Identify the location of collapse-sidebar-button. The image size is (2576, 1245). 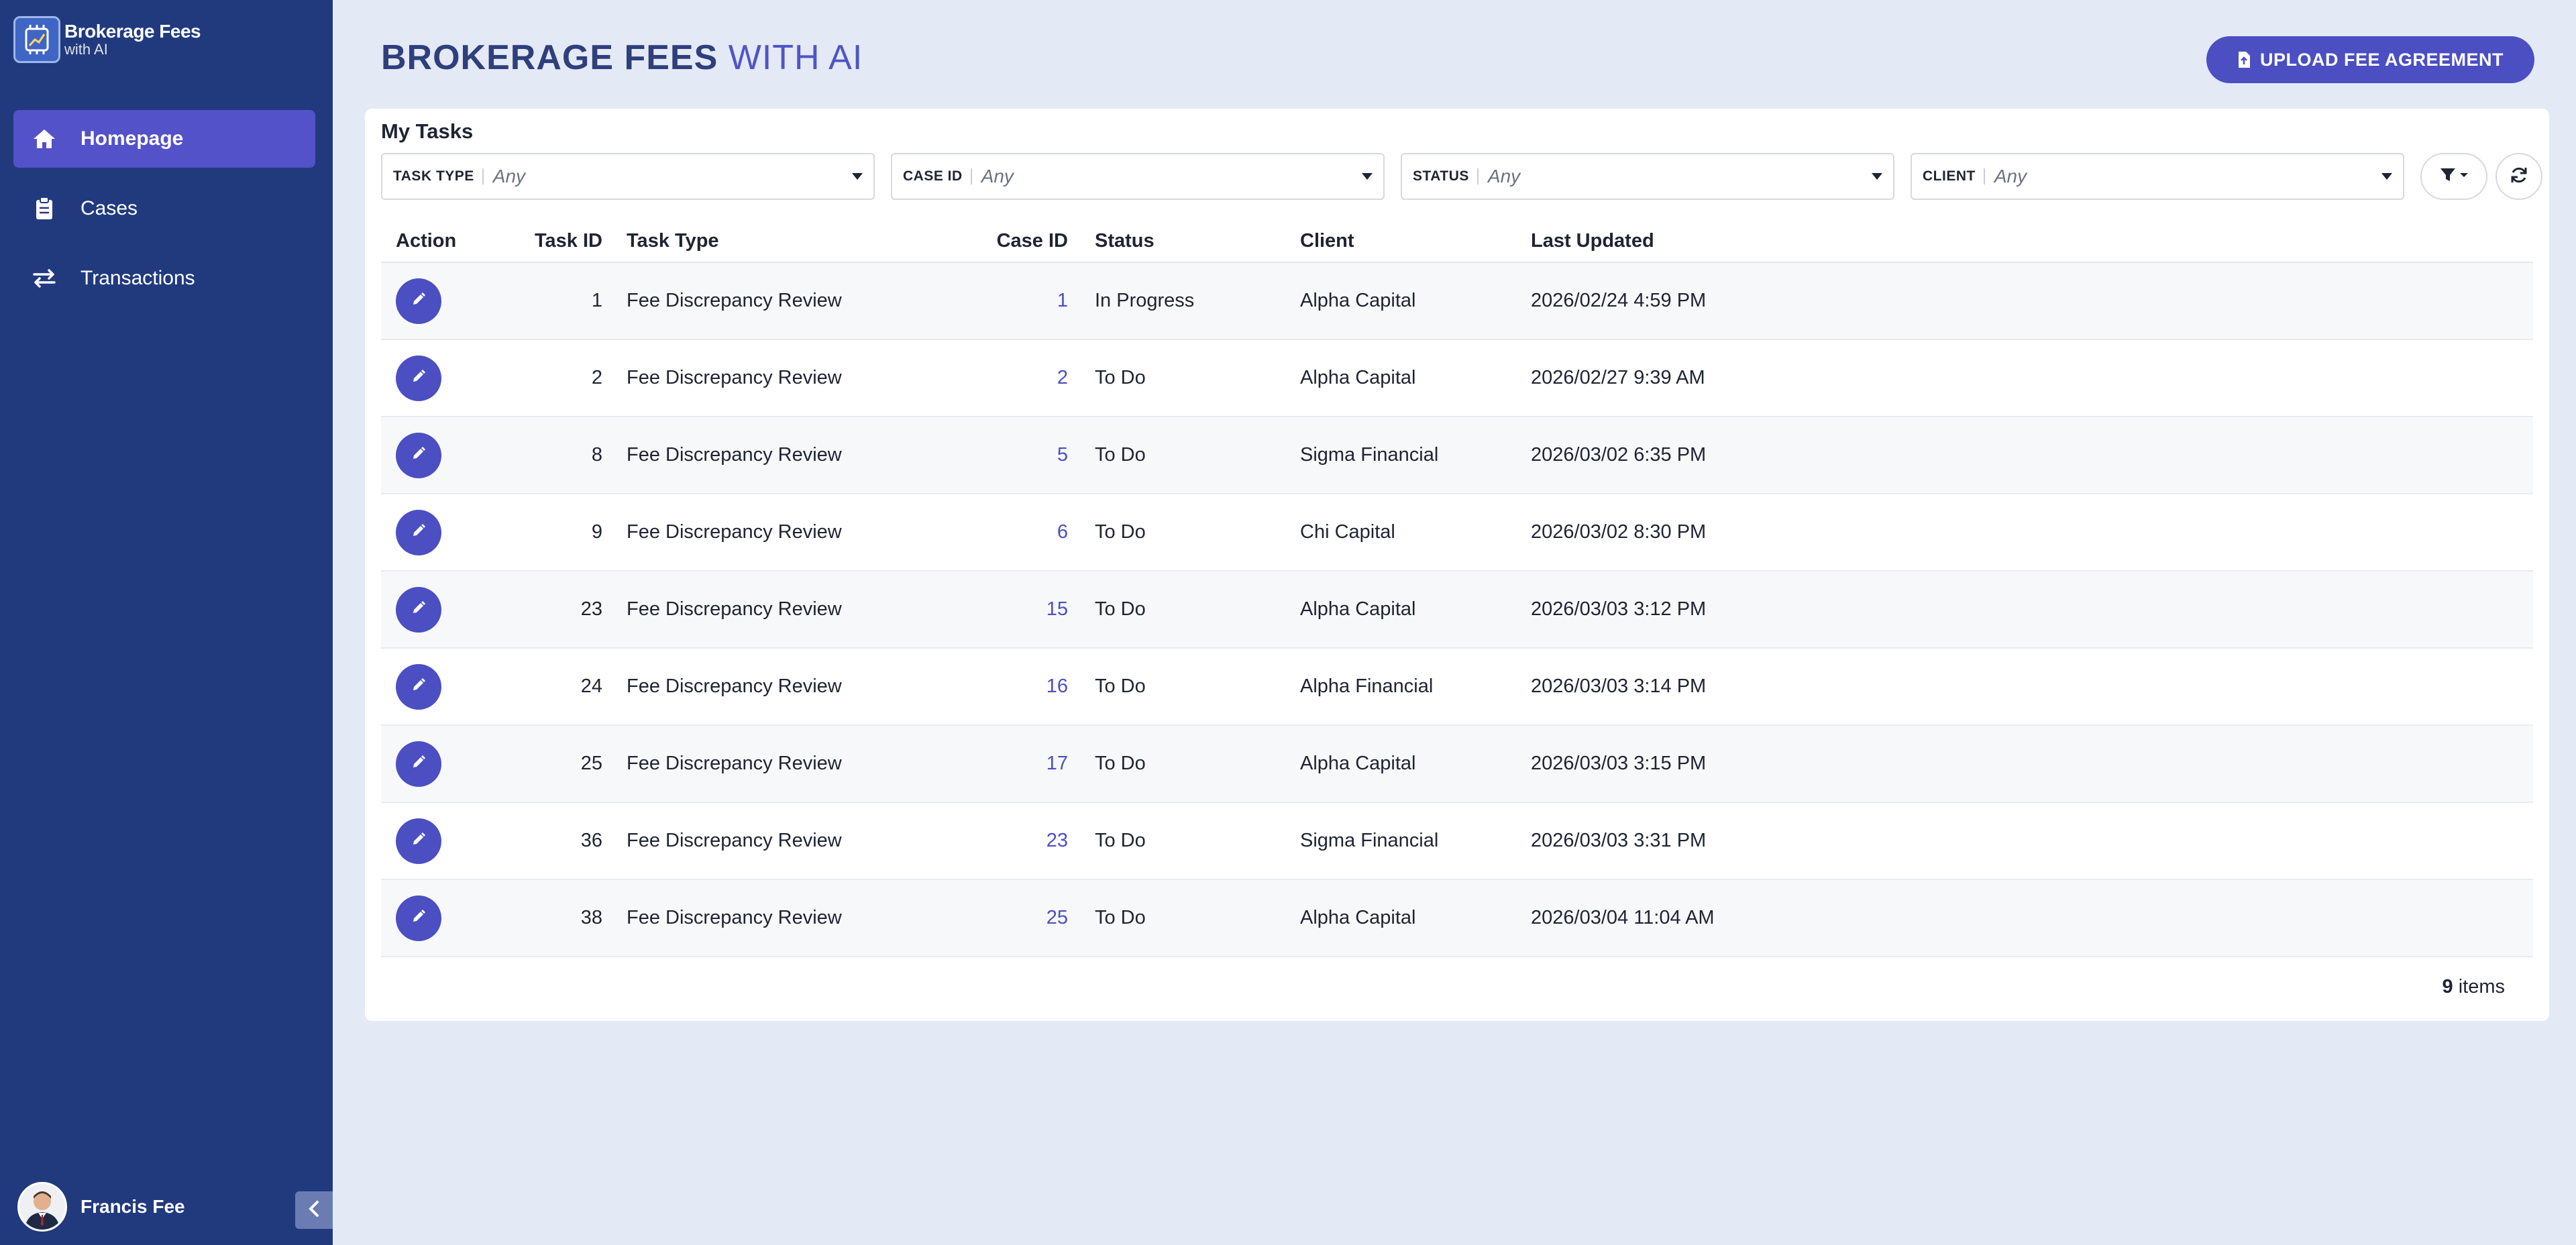
(314, 1210).